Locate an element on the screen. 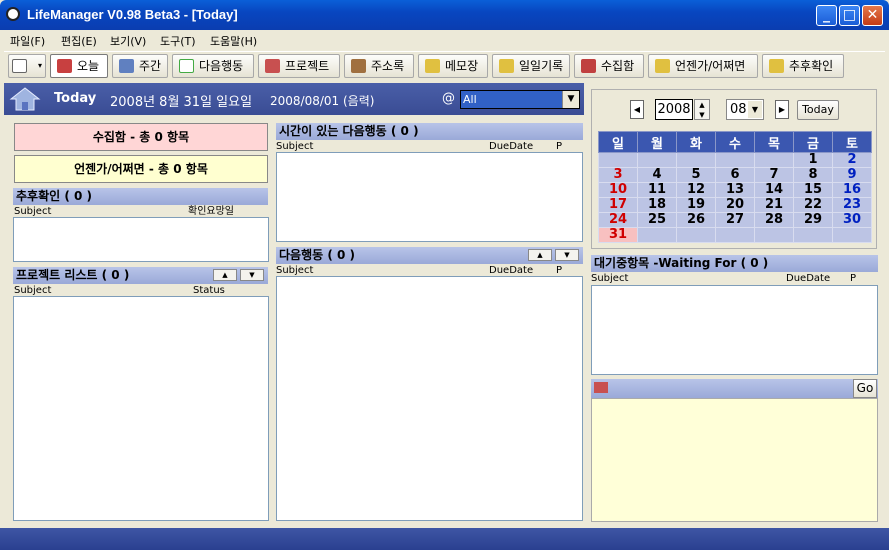  year-spinner: ▲ ▼ is located at coordinates (702, 109).